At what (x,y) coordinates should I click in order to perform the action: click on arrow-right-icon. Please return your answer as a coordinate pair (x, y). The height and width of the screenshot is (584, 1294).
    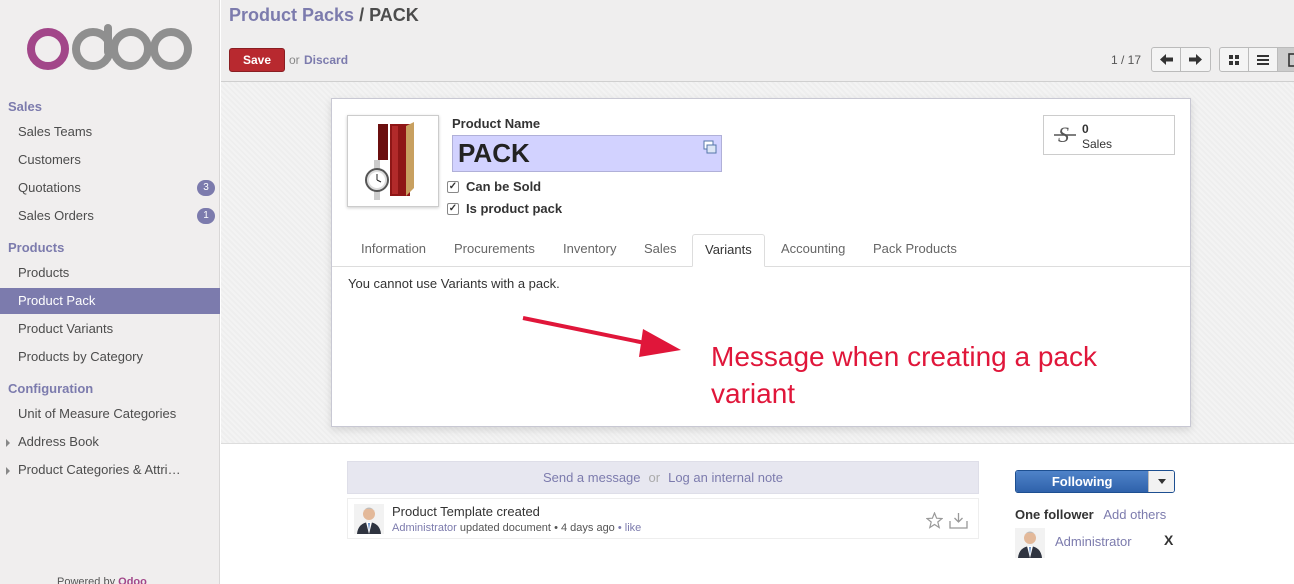
    Looking at the image, I should click on (1195, 59).